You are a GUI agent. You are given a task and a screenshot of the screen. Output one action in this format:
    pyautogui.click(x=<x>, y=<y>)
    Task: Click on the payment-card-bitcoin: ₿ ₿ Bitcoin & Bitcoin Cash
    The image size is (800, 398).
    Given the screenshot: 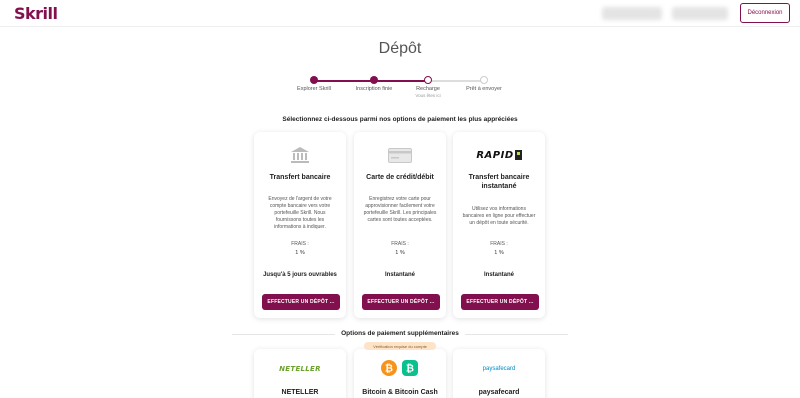 What is the action you would take?
    pyautogui.click(x=400, y=373)
    